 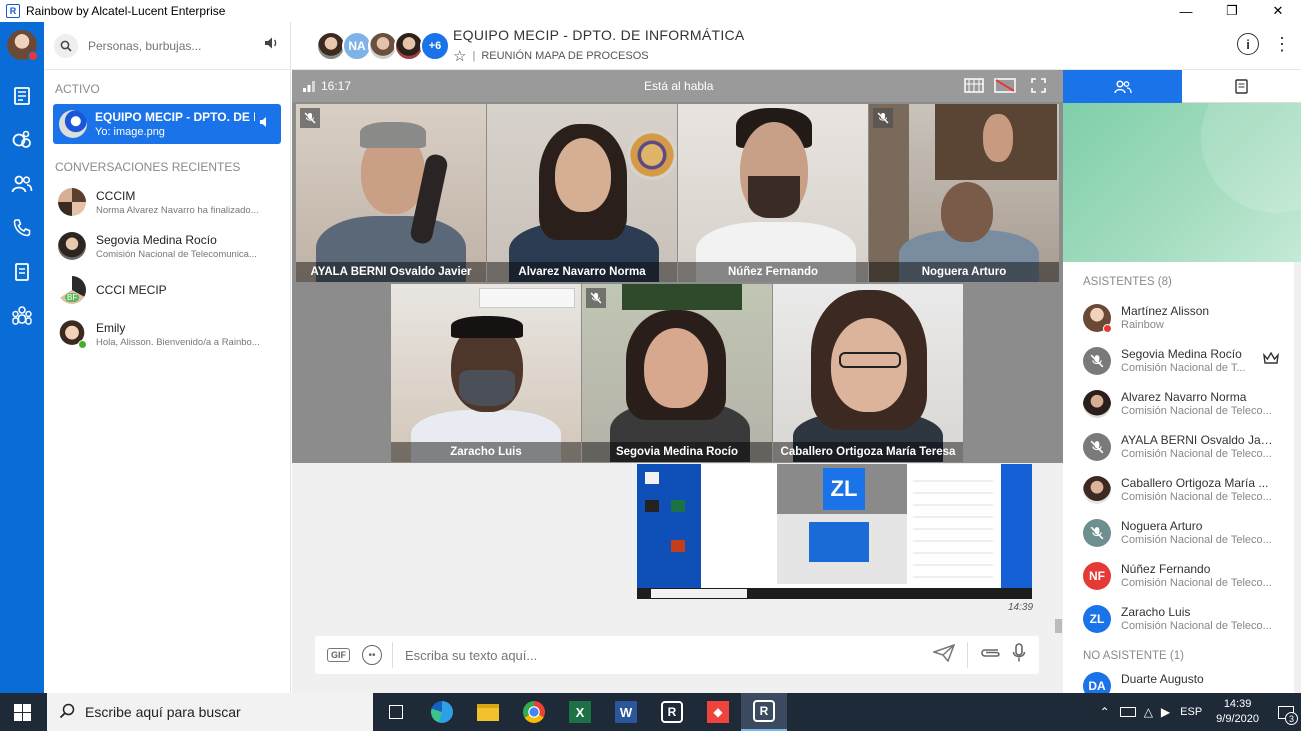 I want to click on chevron-up-icon: ⌃, so click(x=1105, y=712).